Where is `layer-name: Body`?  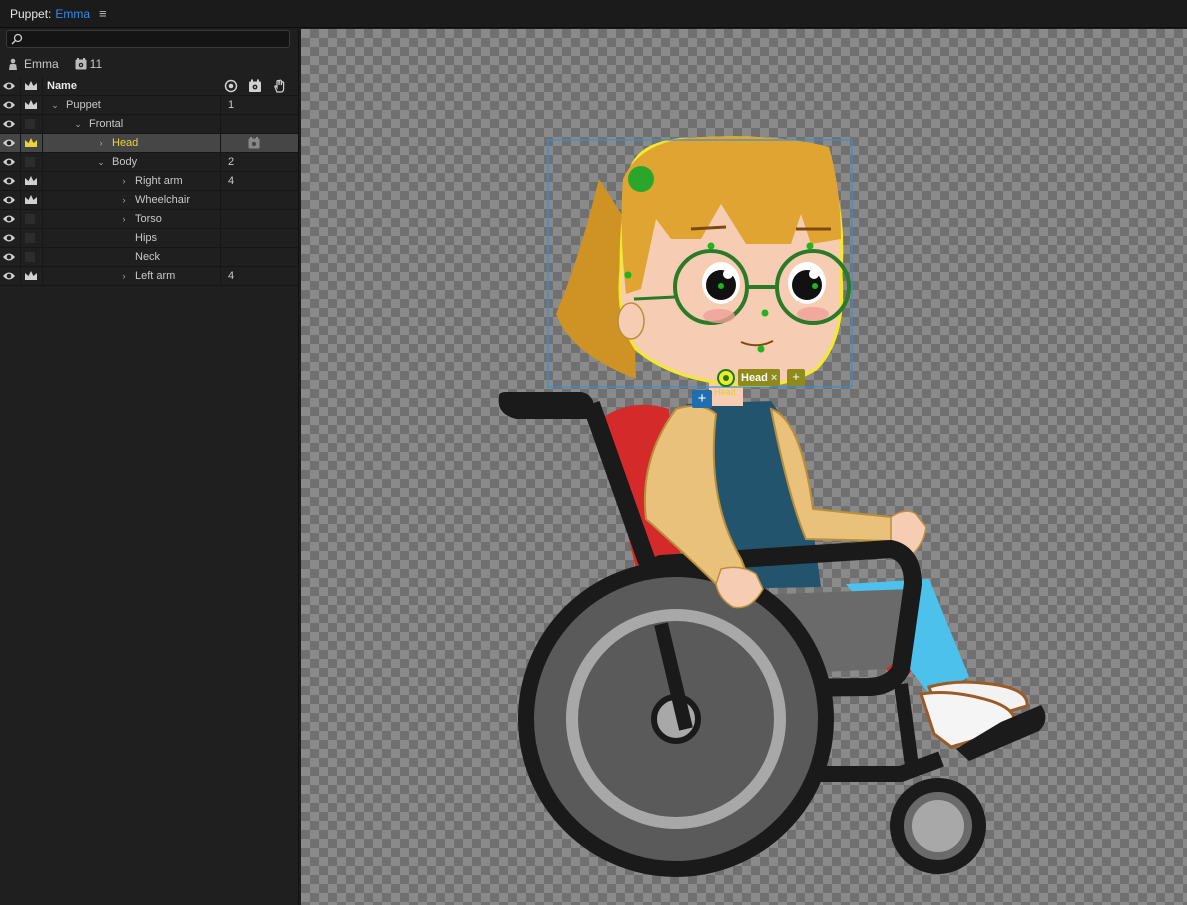
layer-name: Body is located at coordinates (125, 162).